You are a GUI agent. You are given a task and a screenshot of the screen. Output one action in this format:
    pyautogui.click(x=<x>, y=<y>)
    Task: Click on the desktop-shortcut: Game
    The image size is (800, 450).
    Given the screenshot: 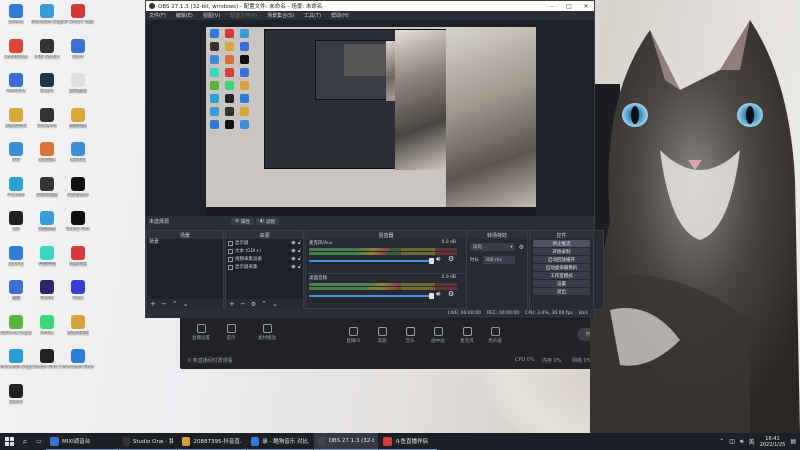 What is the action you would take?
    pyautogui.click(x=47, y=297)
    